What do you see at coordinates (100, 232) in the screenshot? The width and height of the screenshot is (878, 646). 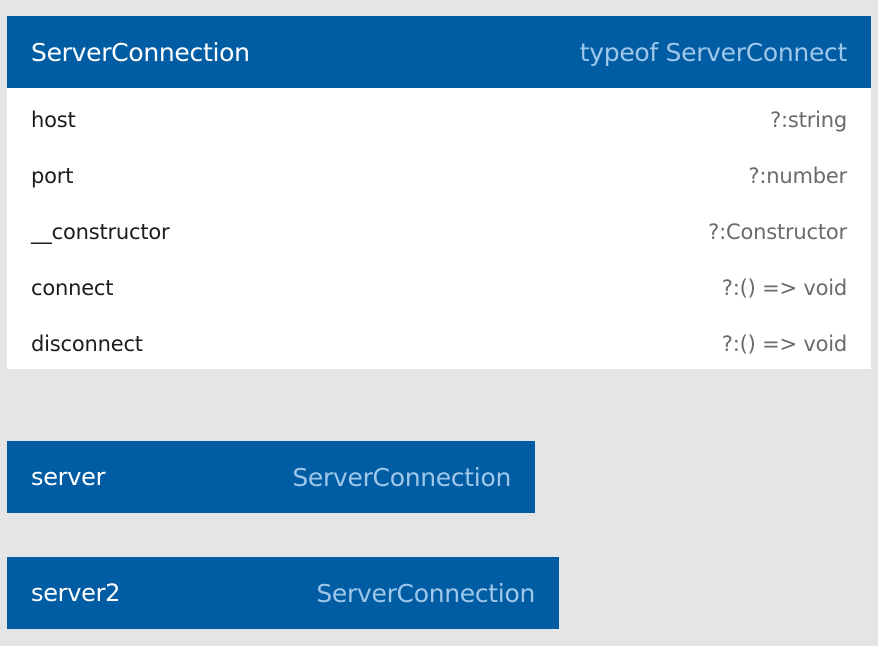 I see `member-name: __constructor` at bounding box center [100, 232].